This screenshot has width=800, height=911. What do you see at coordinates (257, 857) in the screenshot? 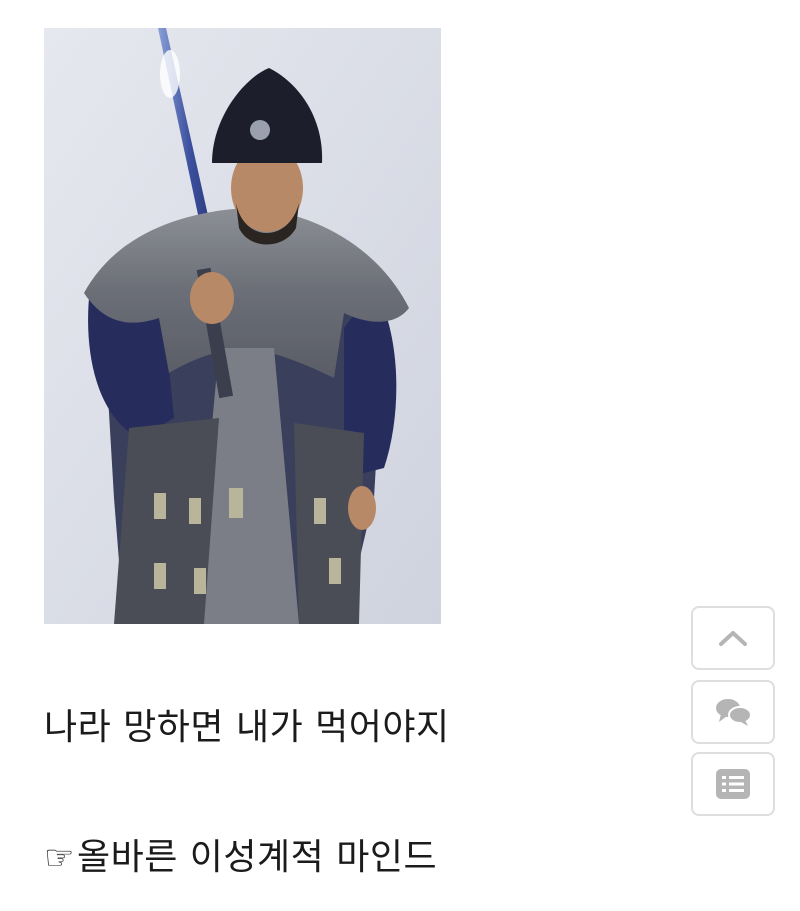
I see `caption-line-2-text: 올바른 이성계적 마인드` at bounding box center [257, 857].